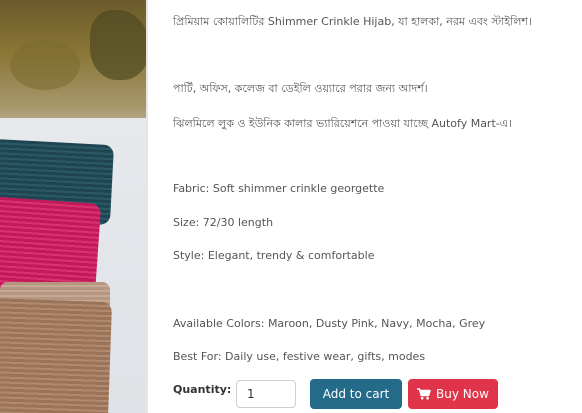  Describe the element at coordinates (56, 355) in the screenshot. I see `hijab-mocha` at that location.